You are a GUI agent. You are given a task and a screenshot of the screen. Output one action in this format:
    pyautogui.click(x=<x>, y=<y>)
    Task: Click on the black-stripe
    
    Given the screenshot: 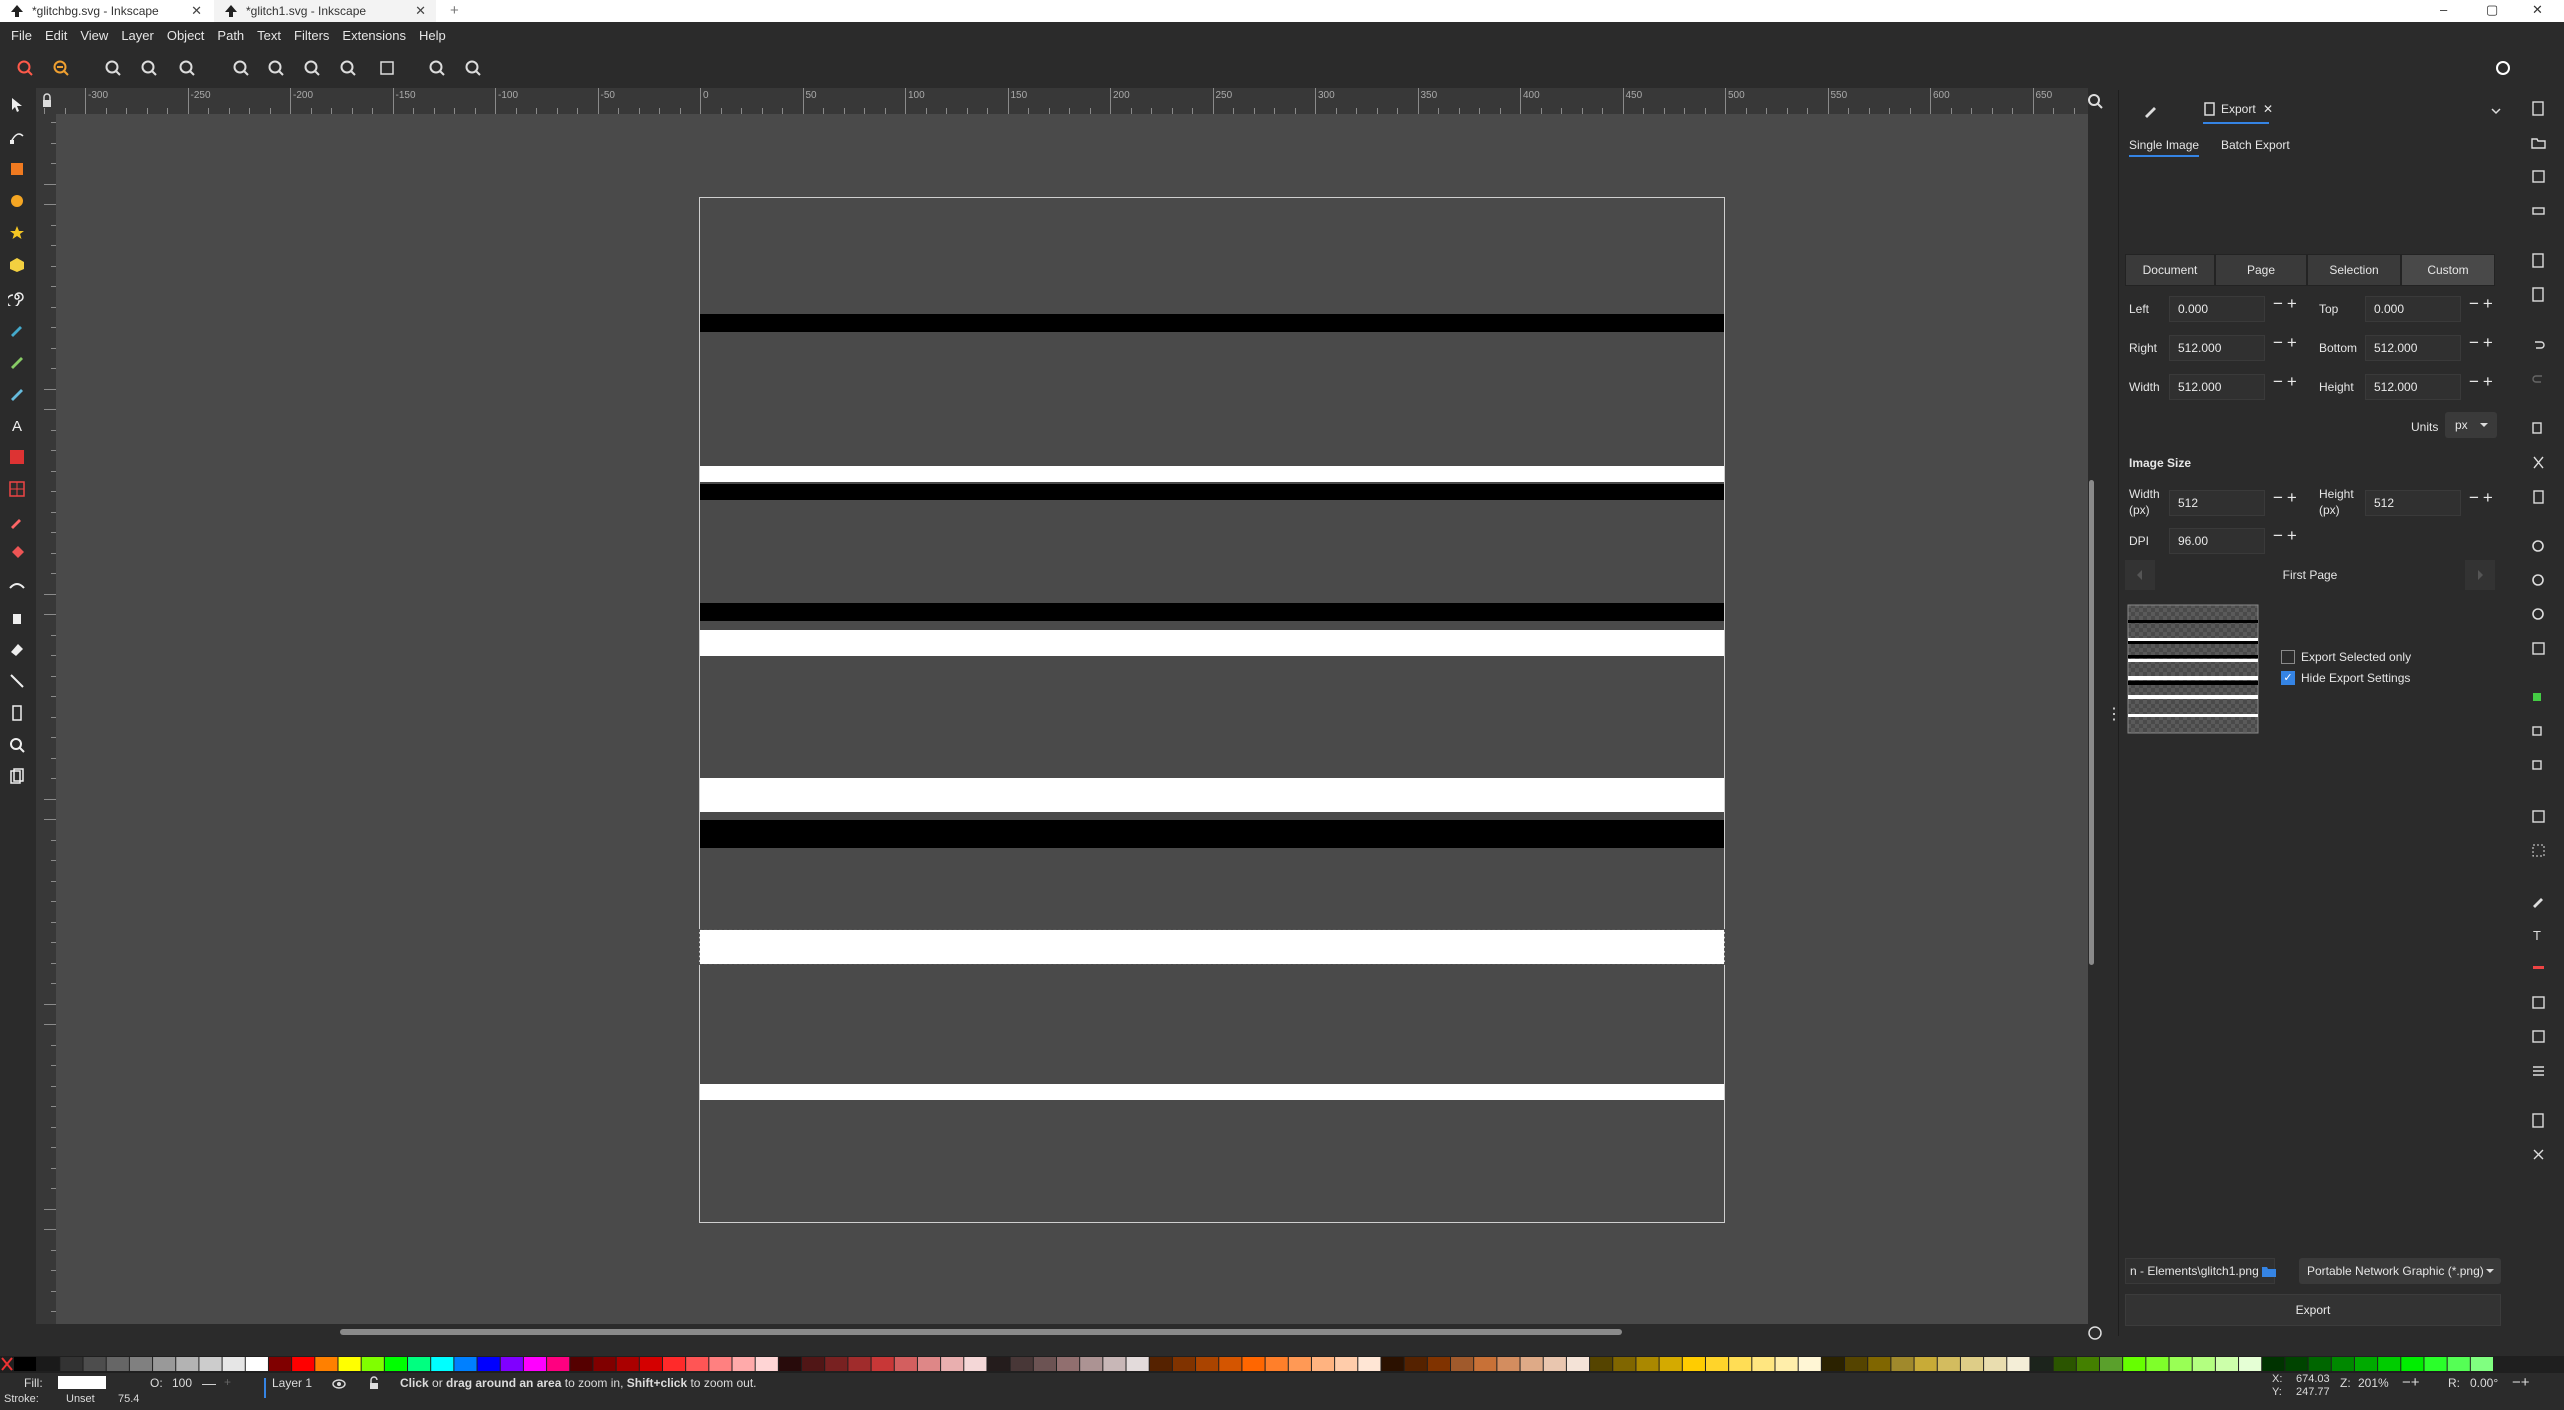 What is the action you would take?
    pyautogui.click(x=1212, y=612)
    